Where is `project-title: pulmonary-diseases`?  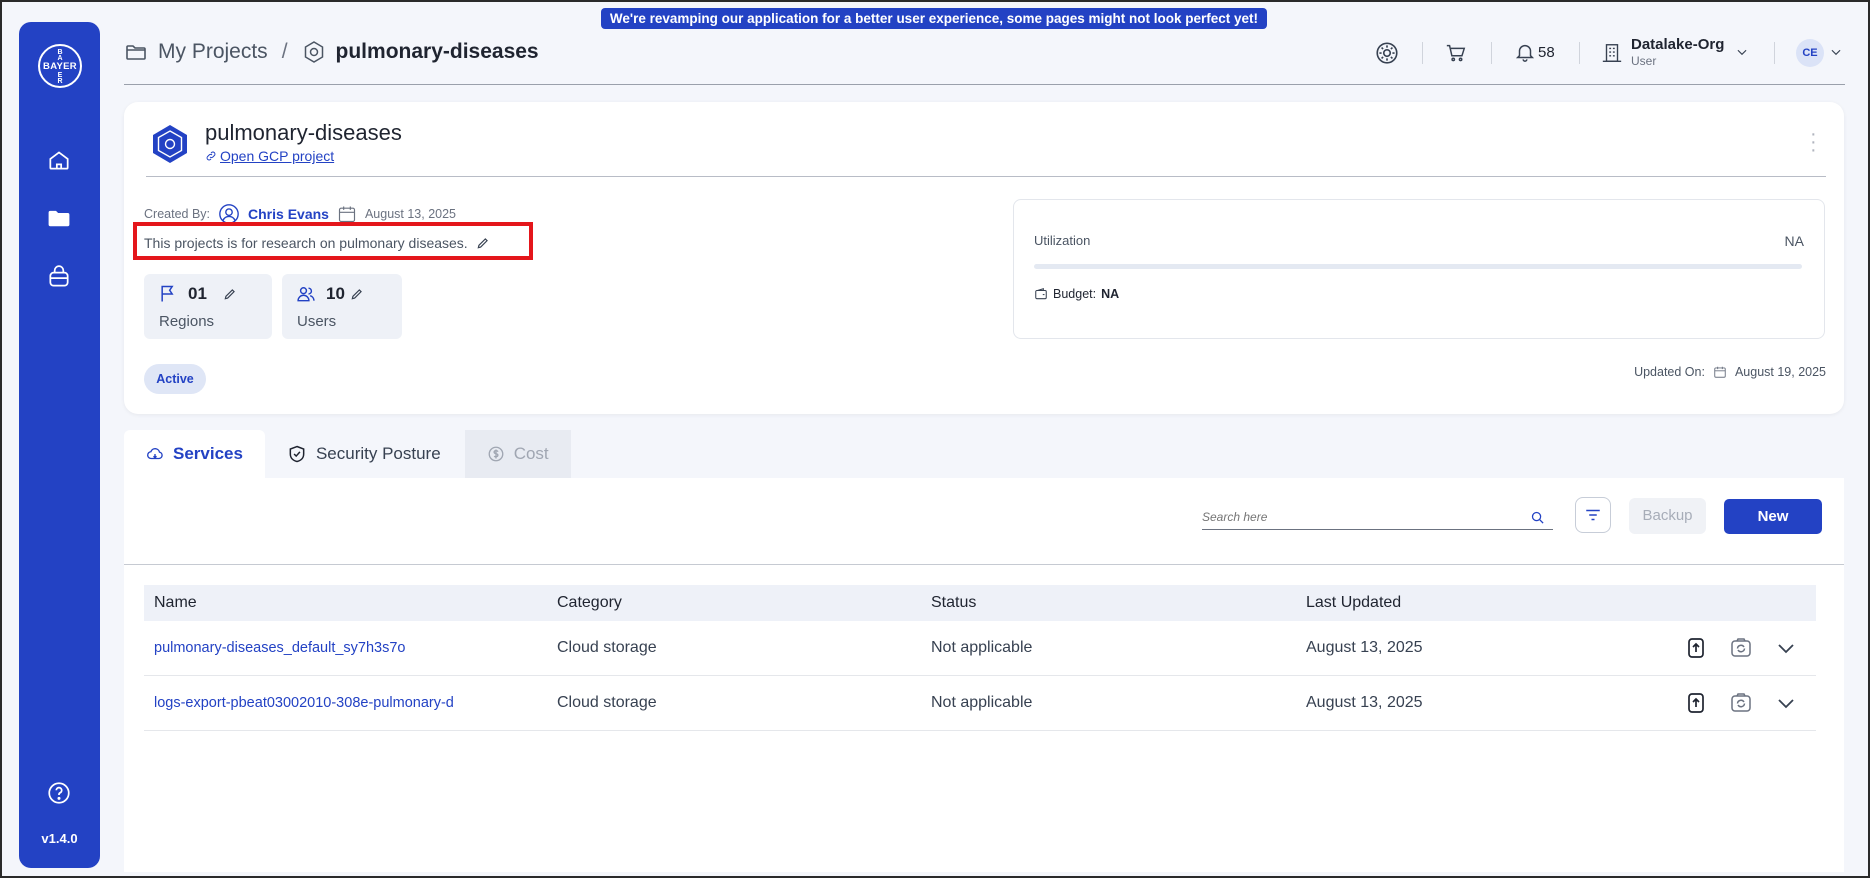
project-title: pulmonary-diseases is located at coordinates (303, 132).